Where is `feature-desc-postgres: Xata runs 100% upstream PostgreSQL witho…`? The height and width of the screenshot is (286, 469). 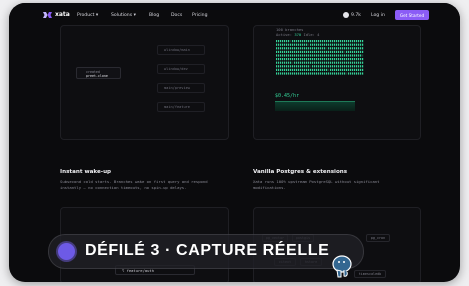
feature-desc-postgres: Xata runs 100% upstream PostgreSQL witho… is located at coordinates (316, 184).